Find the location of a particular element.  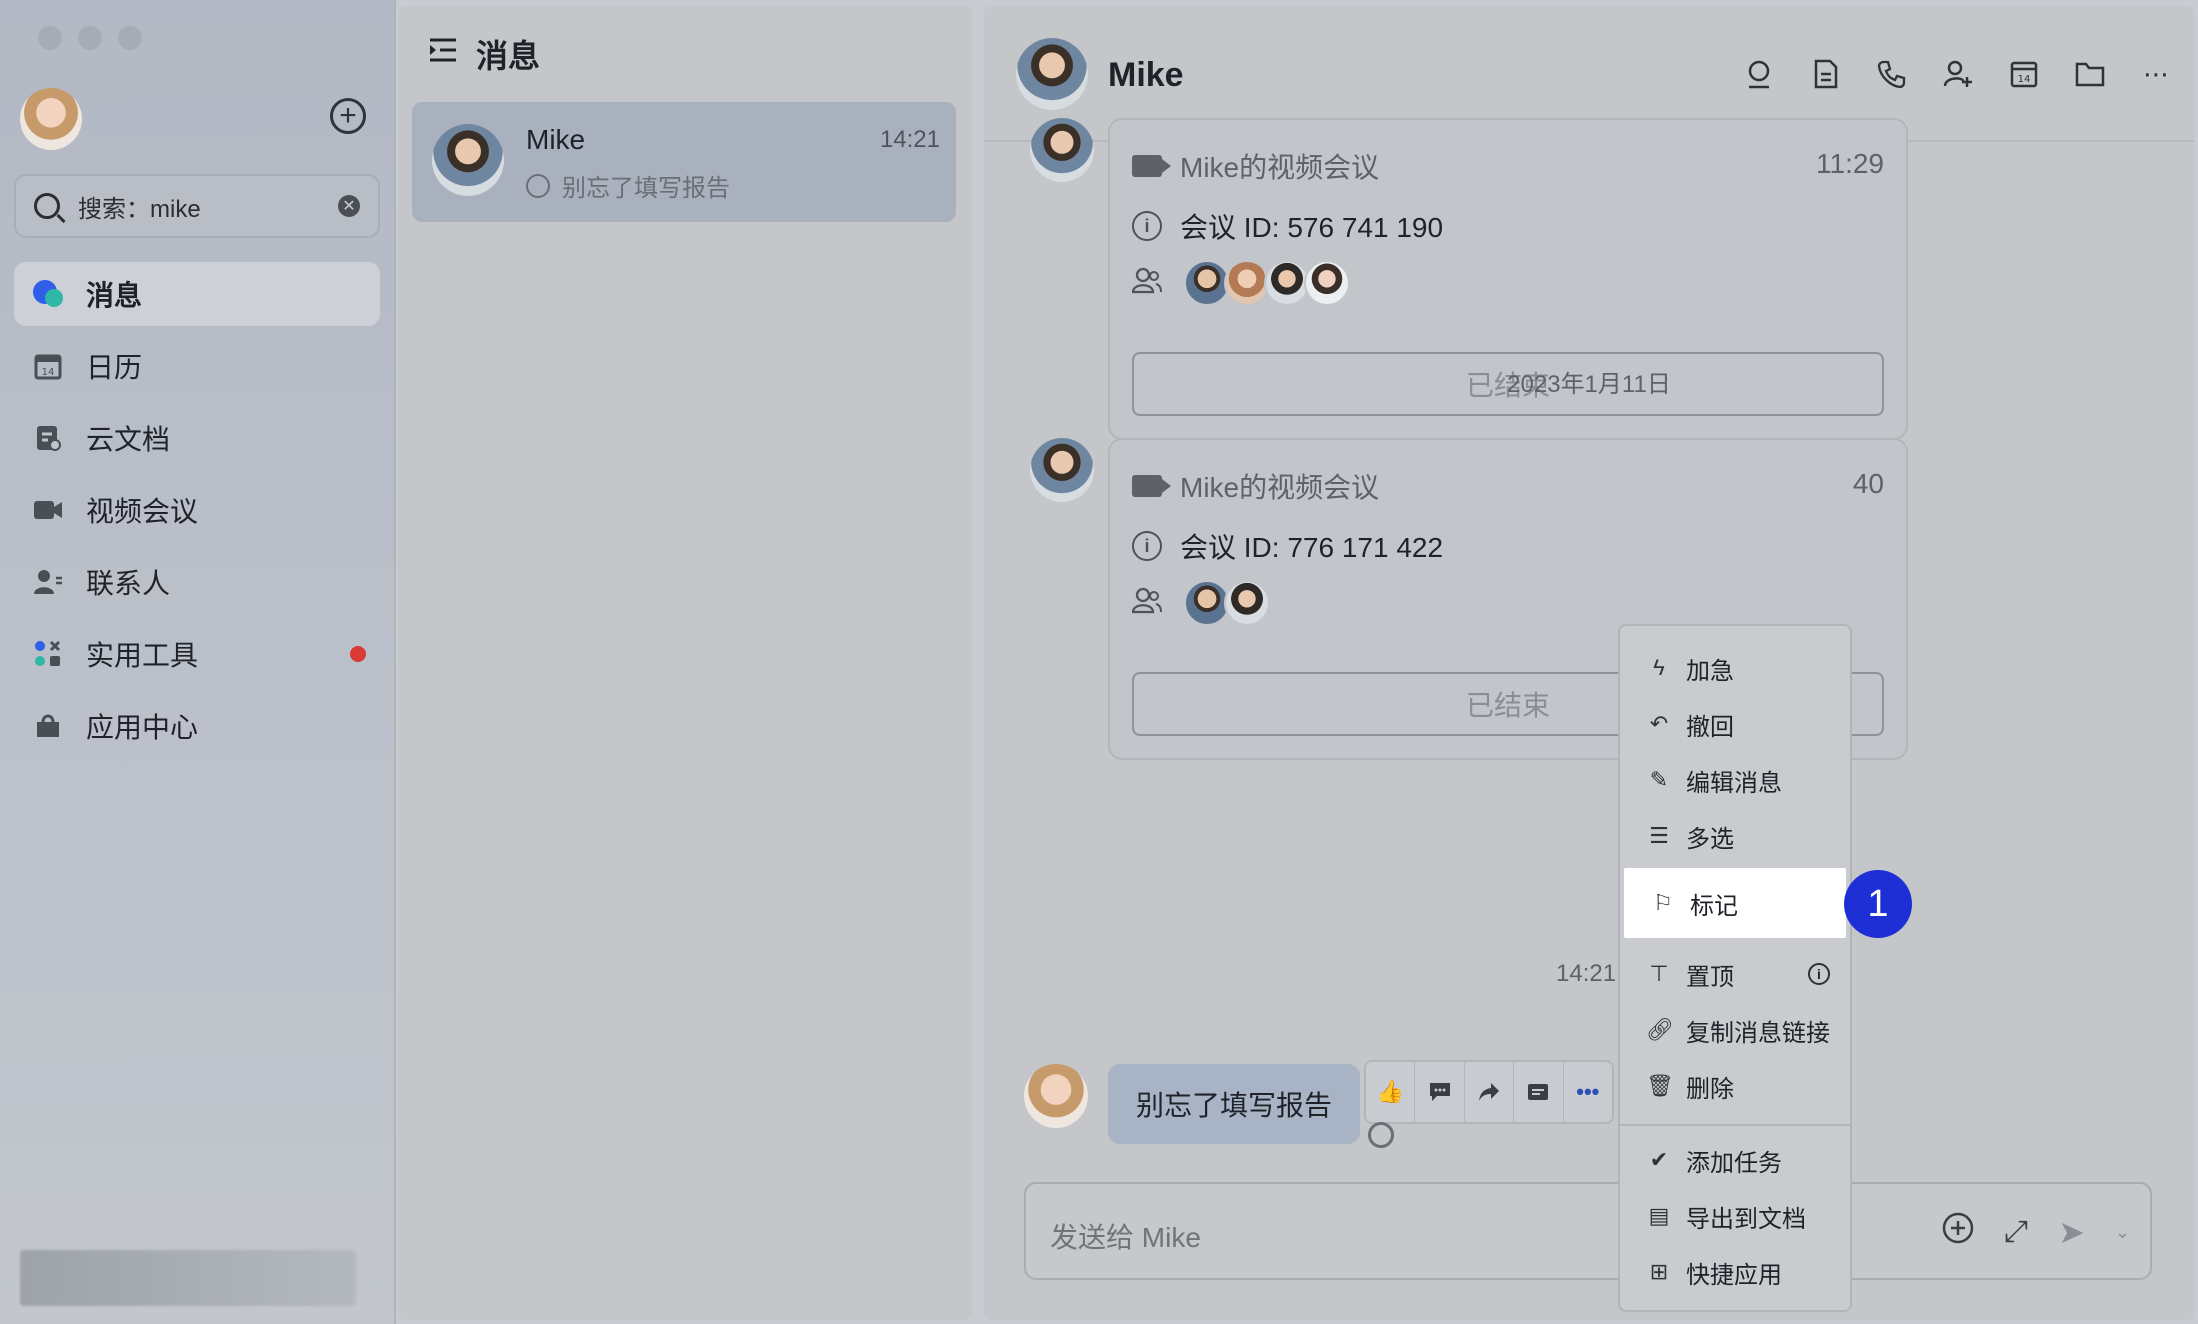

sidebar-item-label: 云文档 is located at coordinates (128, 439).